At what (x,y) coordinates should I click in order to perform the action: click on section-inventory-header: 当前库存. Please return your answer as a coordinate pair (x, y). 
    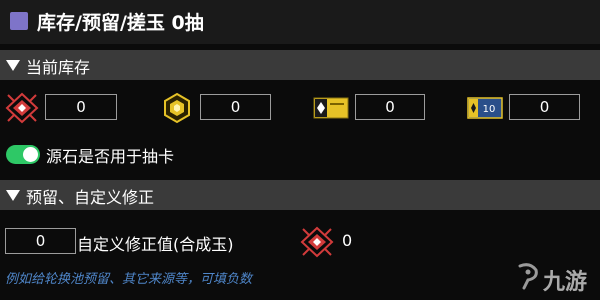
    Looking at the image, I should click on (300, 65).